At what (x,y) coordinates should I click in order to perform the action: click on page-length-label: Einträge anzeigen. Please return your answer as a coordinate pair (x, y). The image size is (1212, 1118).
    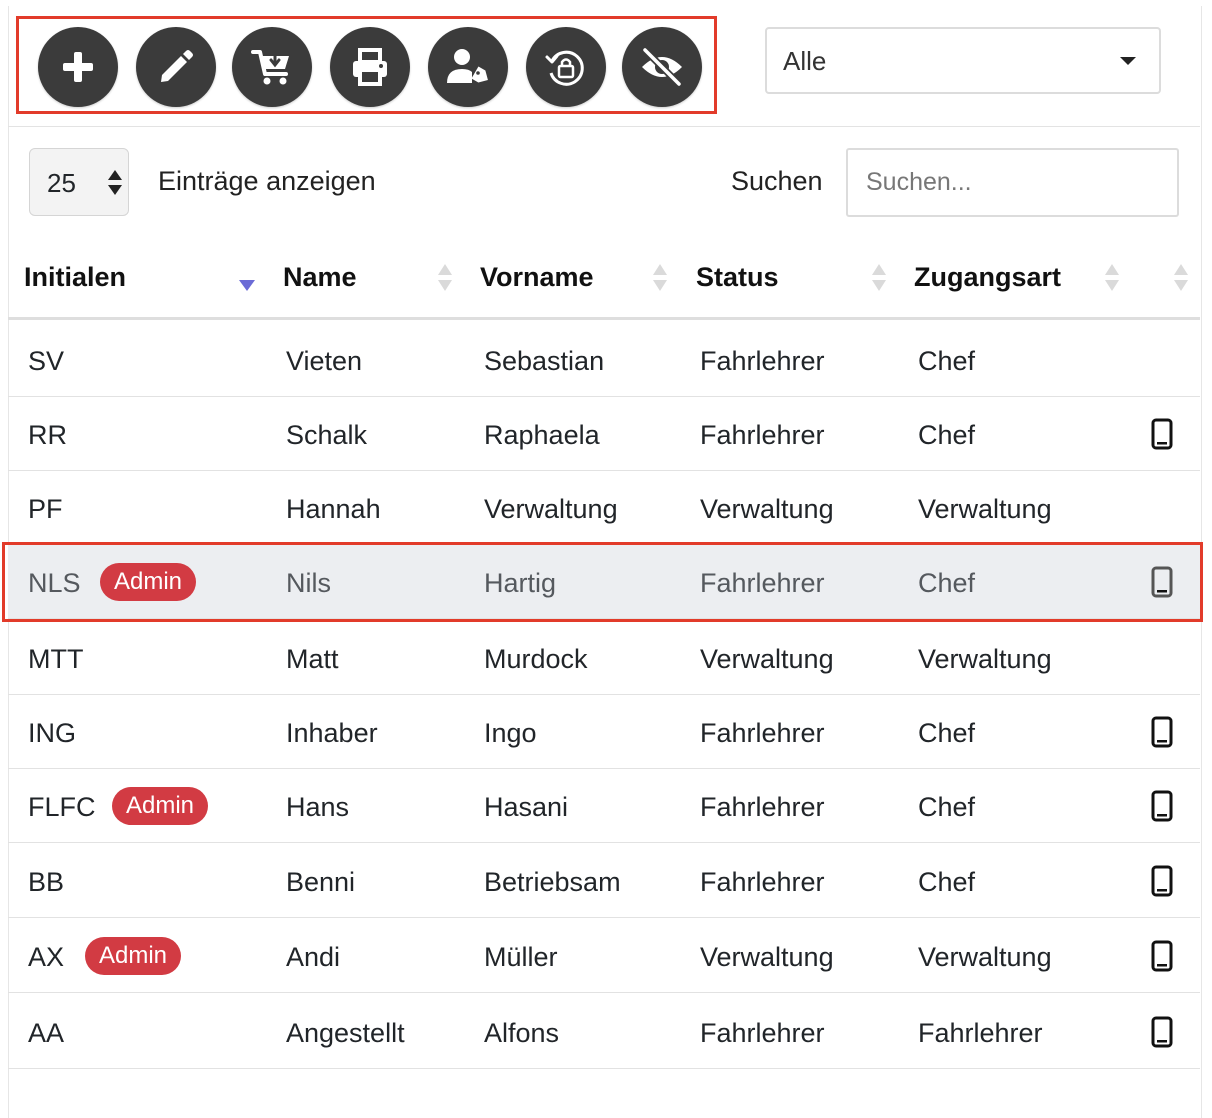
    Looking at the image, I should click on (267, 181).